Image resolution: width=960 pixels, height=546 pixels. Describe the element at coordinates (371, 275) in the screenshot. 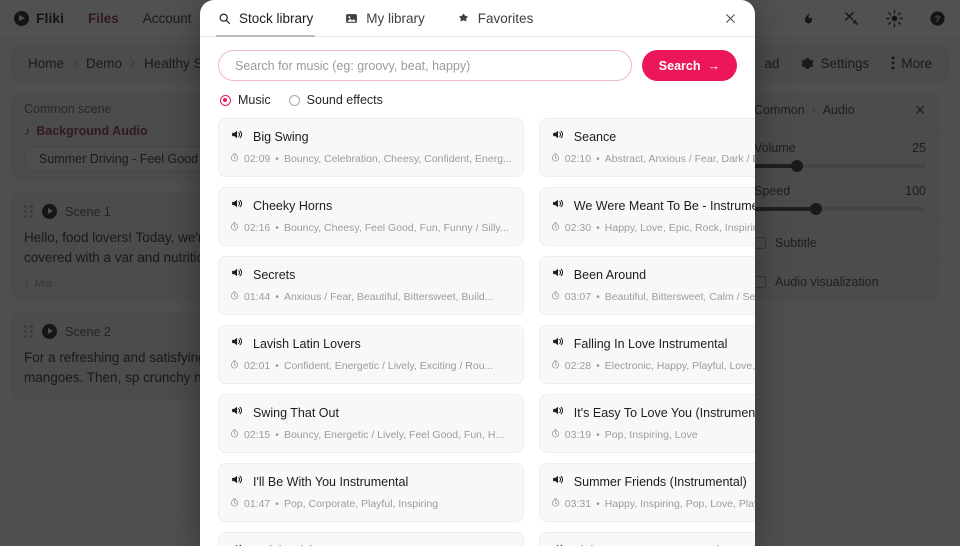

I see `track-header: Secrets` at that location.